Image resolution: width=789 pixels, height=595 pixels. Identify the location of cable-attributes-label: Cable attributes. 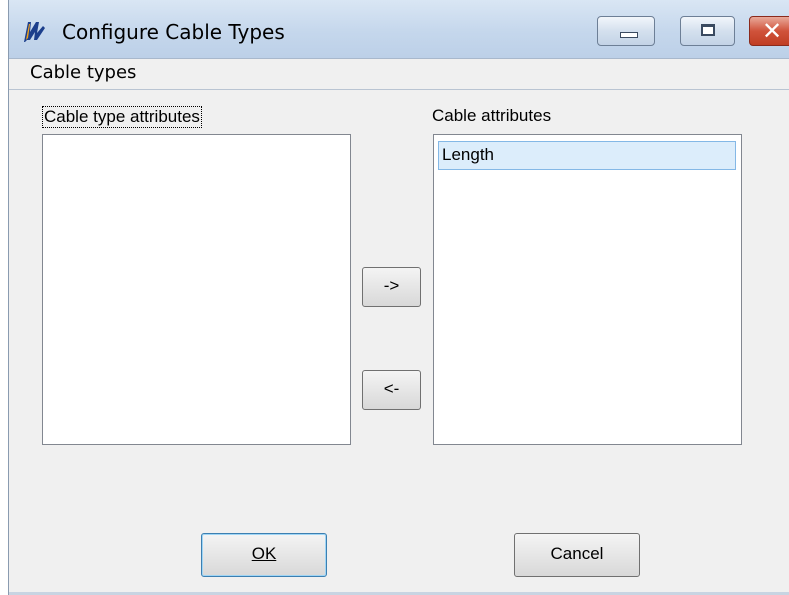
(492, 115).